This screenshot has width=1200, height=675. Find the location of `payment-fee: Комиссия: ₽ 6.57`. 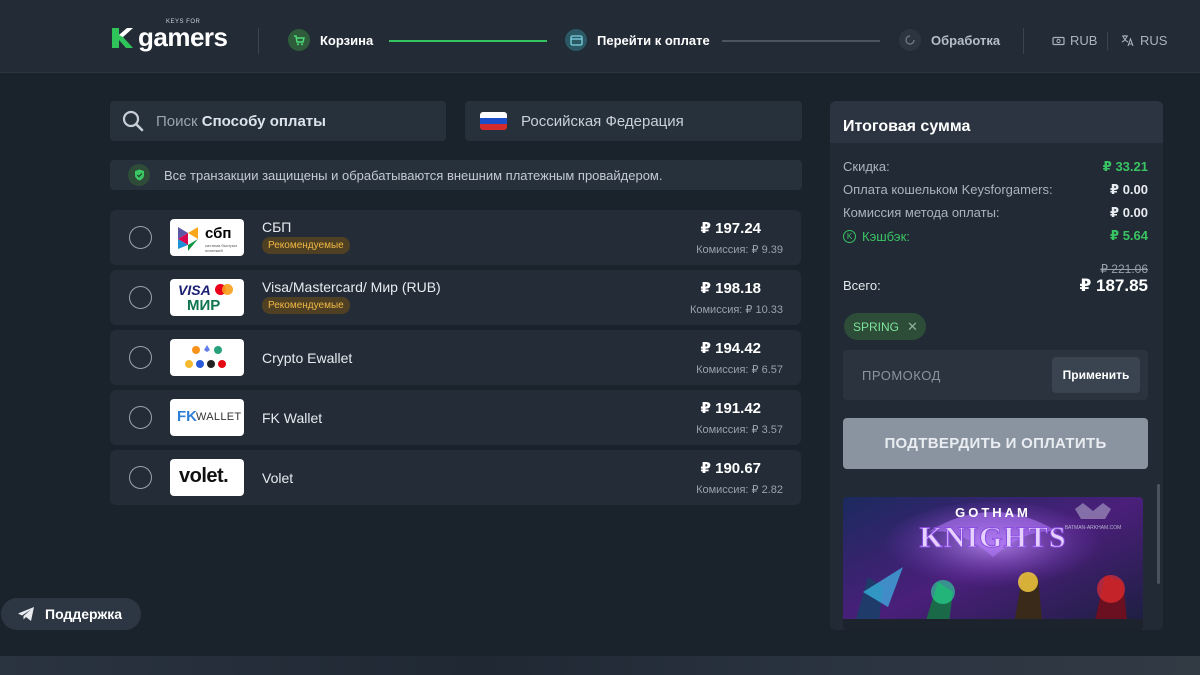

payment-fee: Комиссия: ₽ 6.57 is located at coordinates (739, 370).